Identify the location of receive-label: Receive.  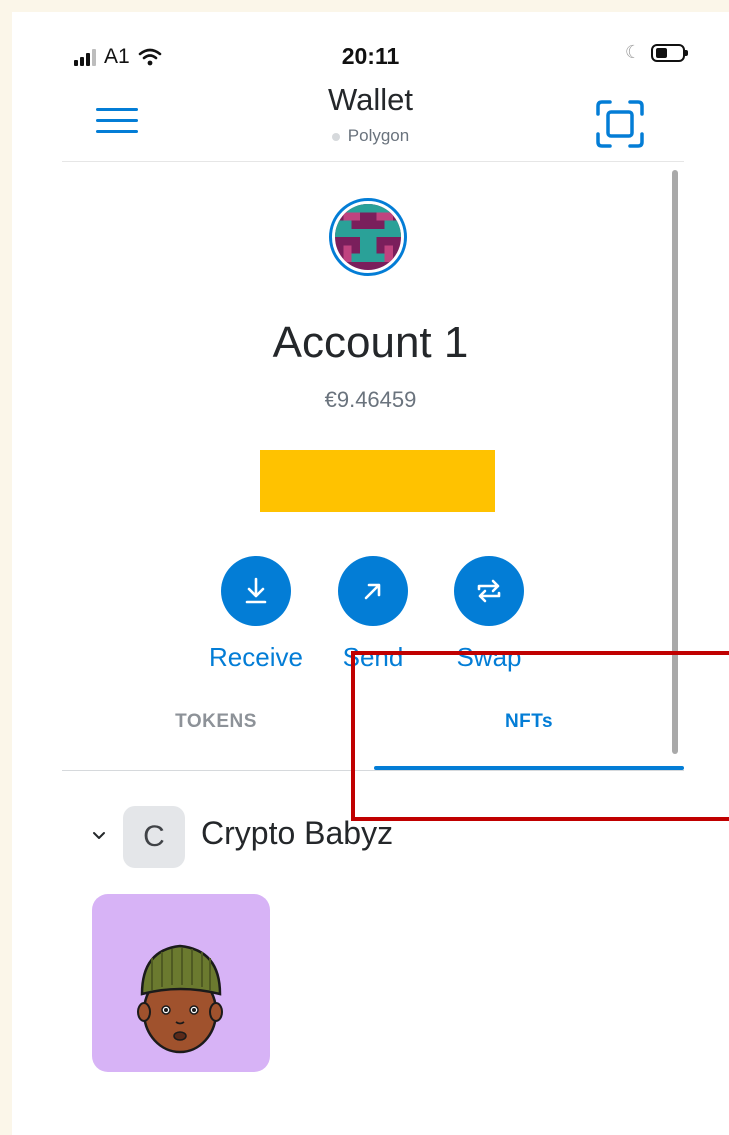
(256, 657).